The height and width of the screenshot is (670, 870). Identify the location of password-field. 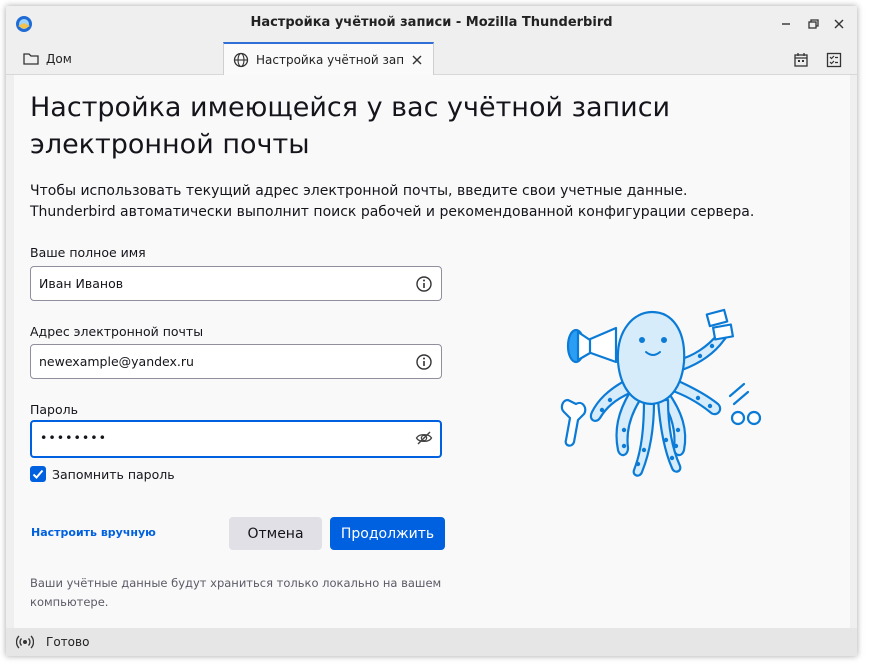
(236, 439).